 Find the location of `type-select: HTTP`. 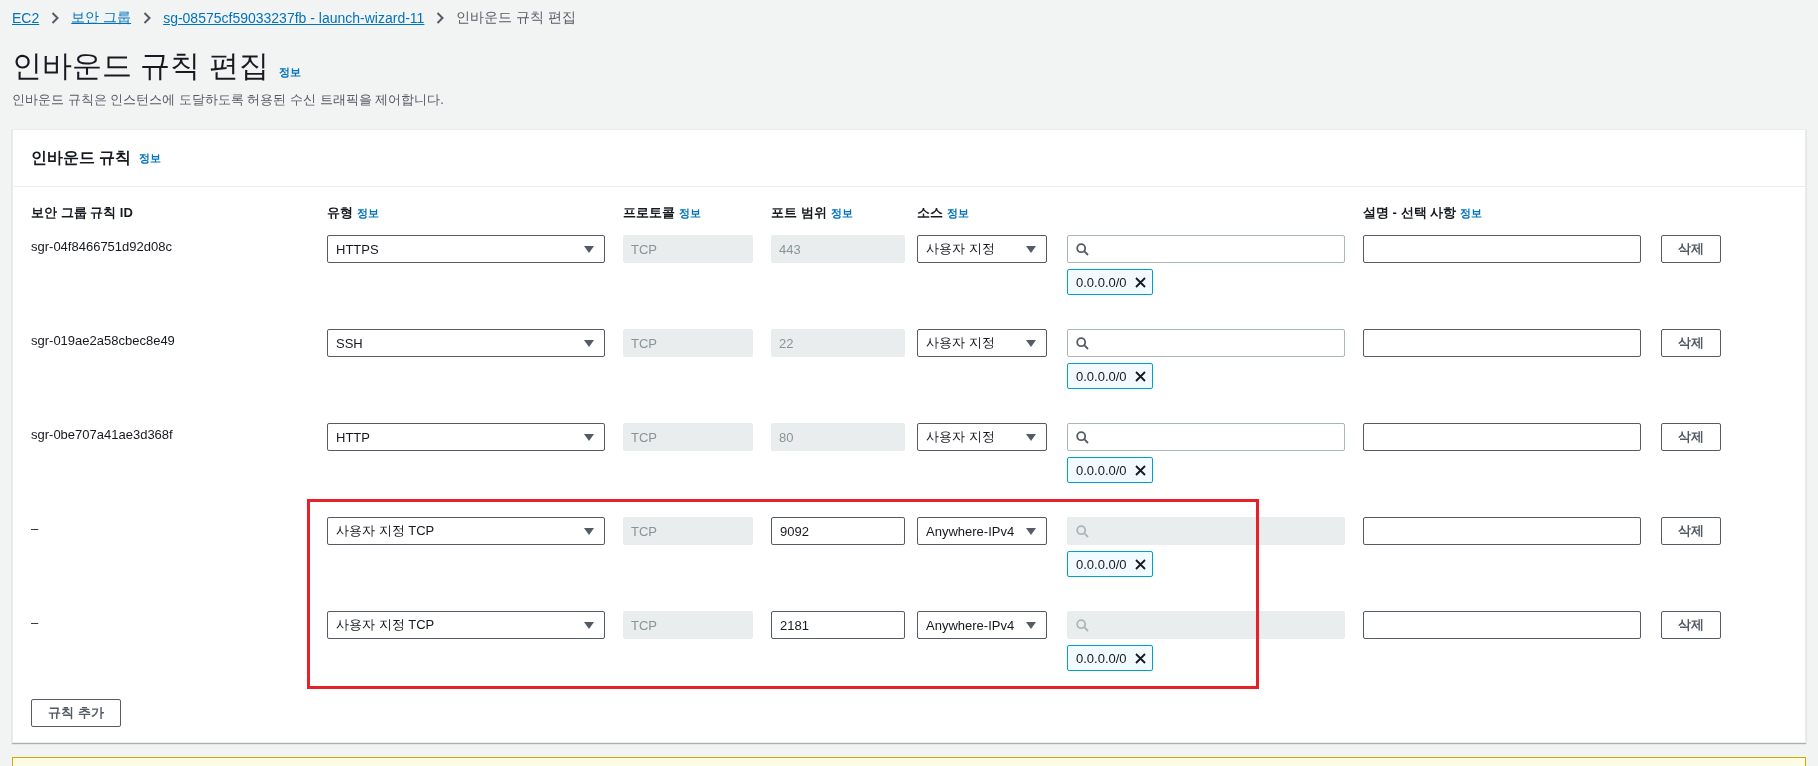

type-select: HTTP is located at coordinates (466, 437).